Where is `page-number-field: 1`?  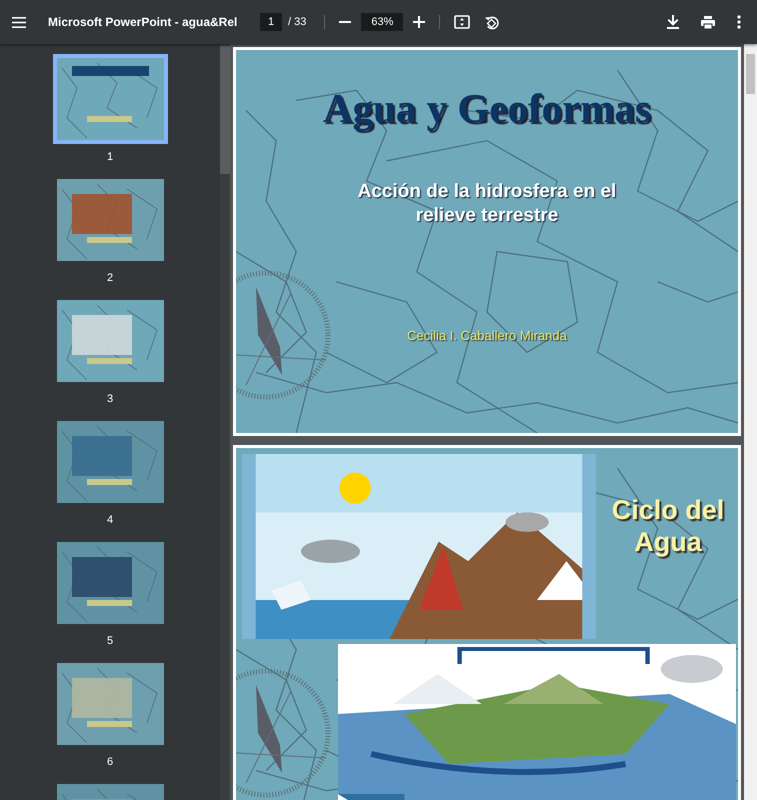 page-number-field: 1 is located at coordinates (271, 22).